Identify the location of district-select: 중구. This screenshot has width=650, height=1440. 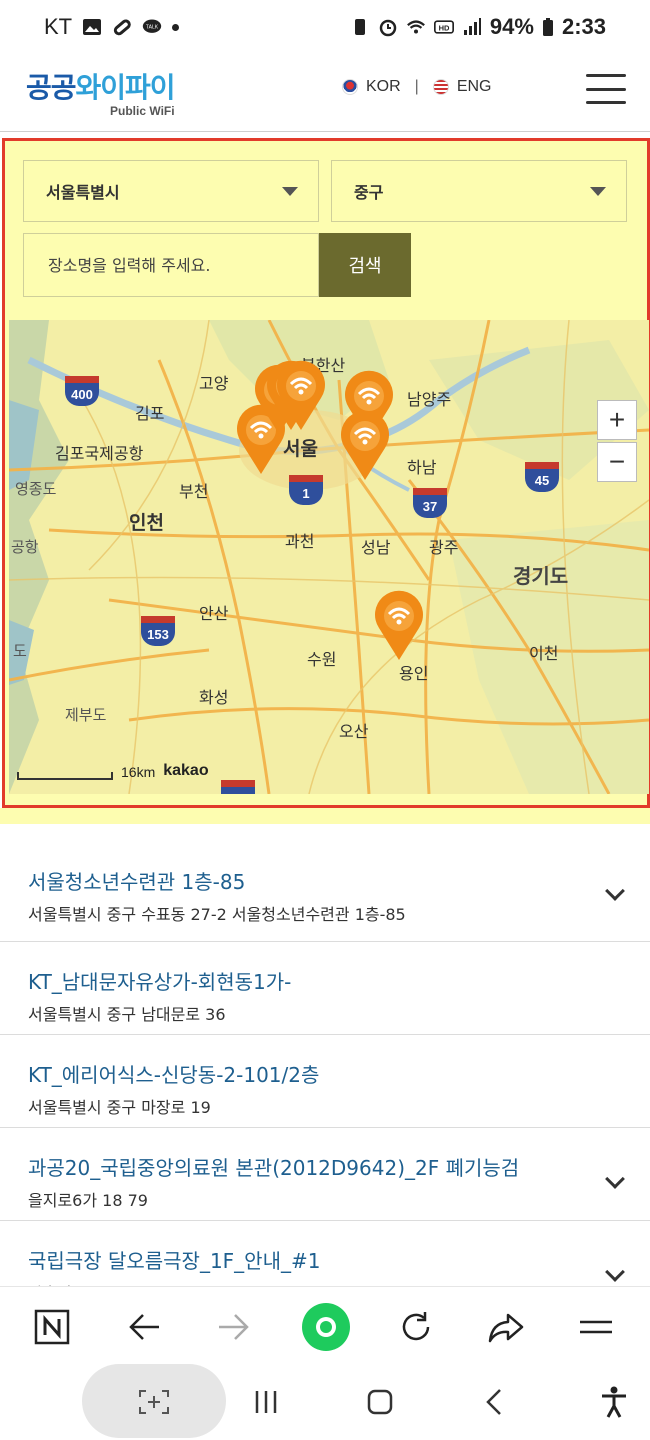
(479, 191).